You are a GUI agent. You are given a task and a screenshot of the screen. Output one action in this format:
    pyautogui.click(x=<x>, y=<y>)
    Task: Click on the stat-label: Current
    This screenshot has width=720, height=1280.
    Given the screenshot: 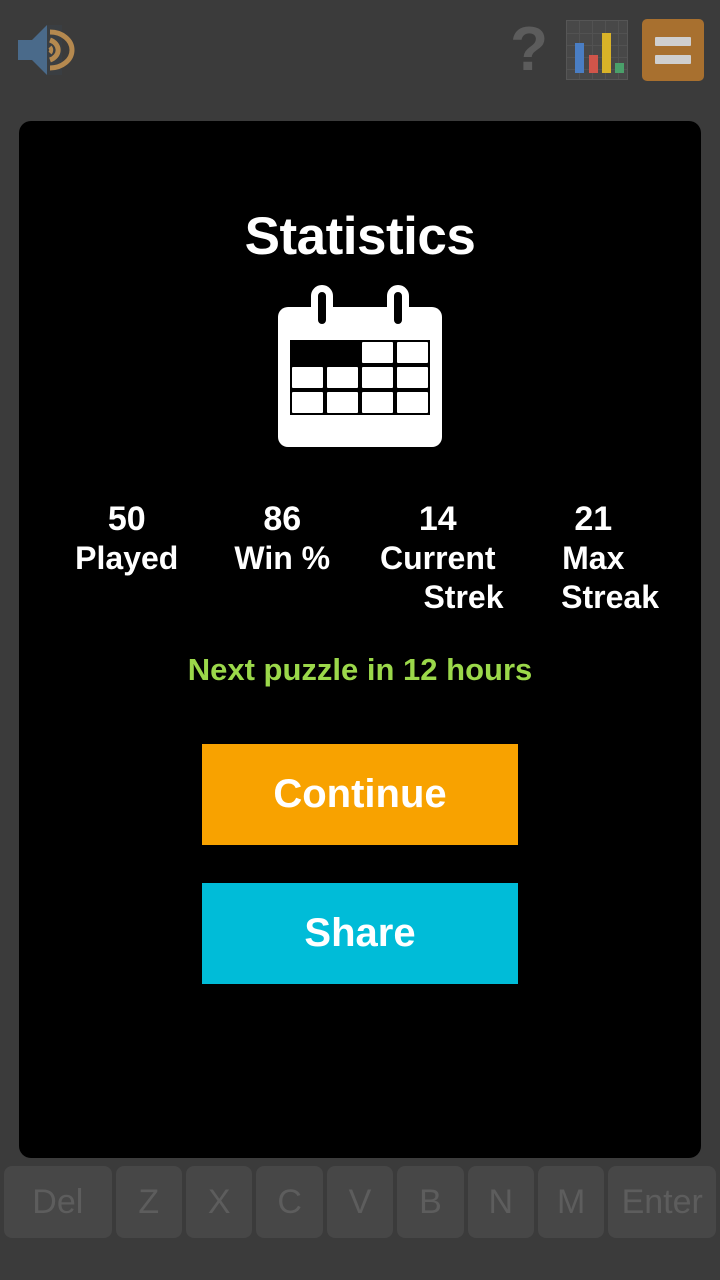 What is the action you would take?
    pyautogui.click(x=437, y=558)
    